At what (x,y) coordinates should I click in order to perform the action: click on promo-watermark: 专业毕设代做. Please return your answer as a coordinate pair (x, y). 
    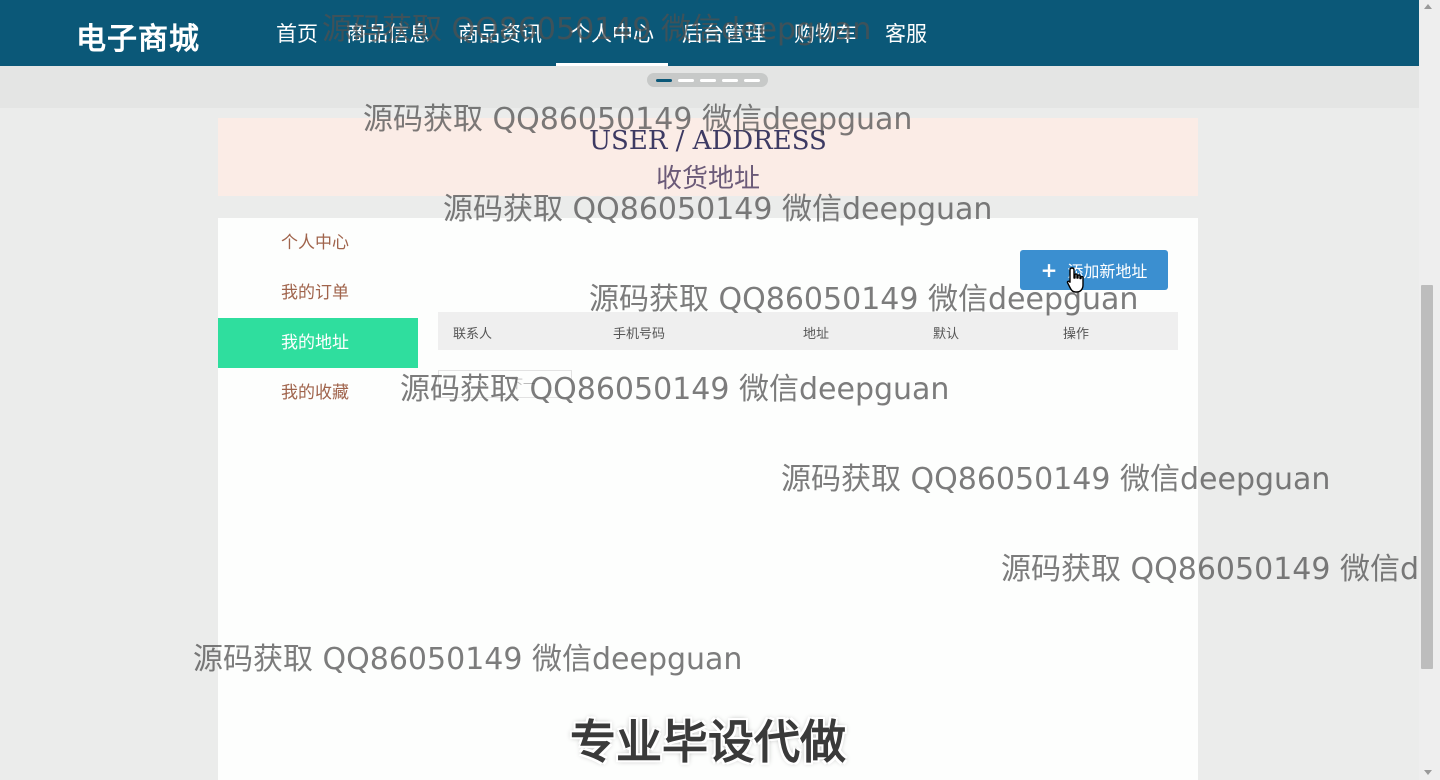
    Looking at the image, I should click on (708, 742).